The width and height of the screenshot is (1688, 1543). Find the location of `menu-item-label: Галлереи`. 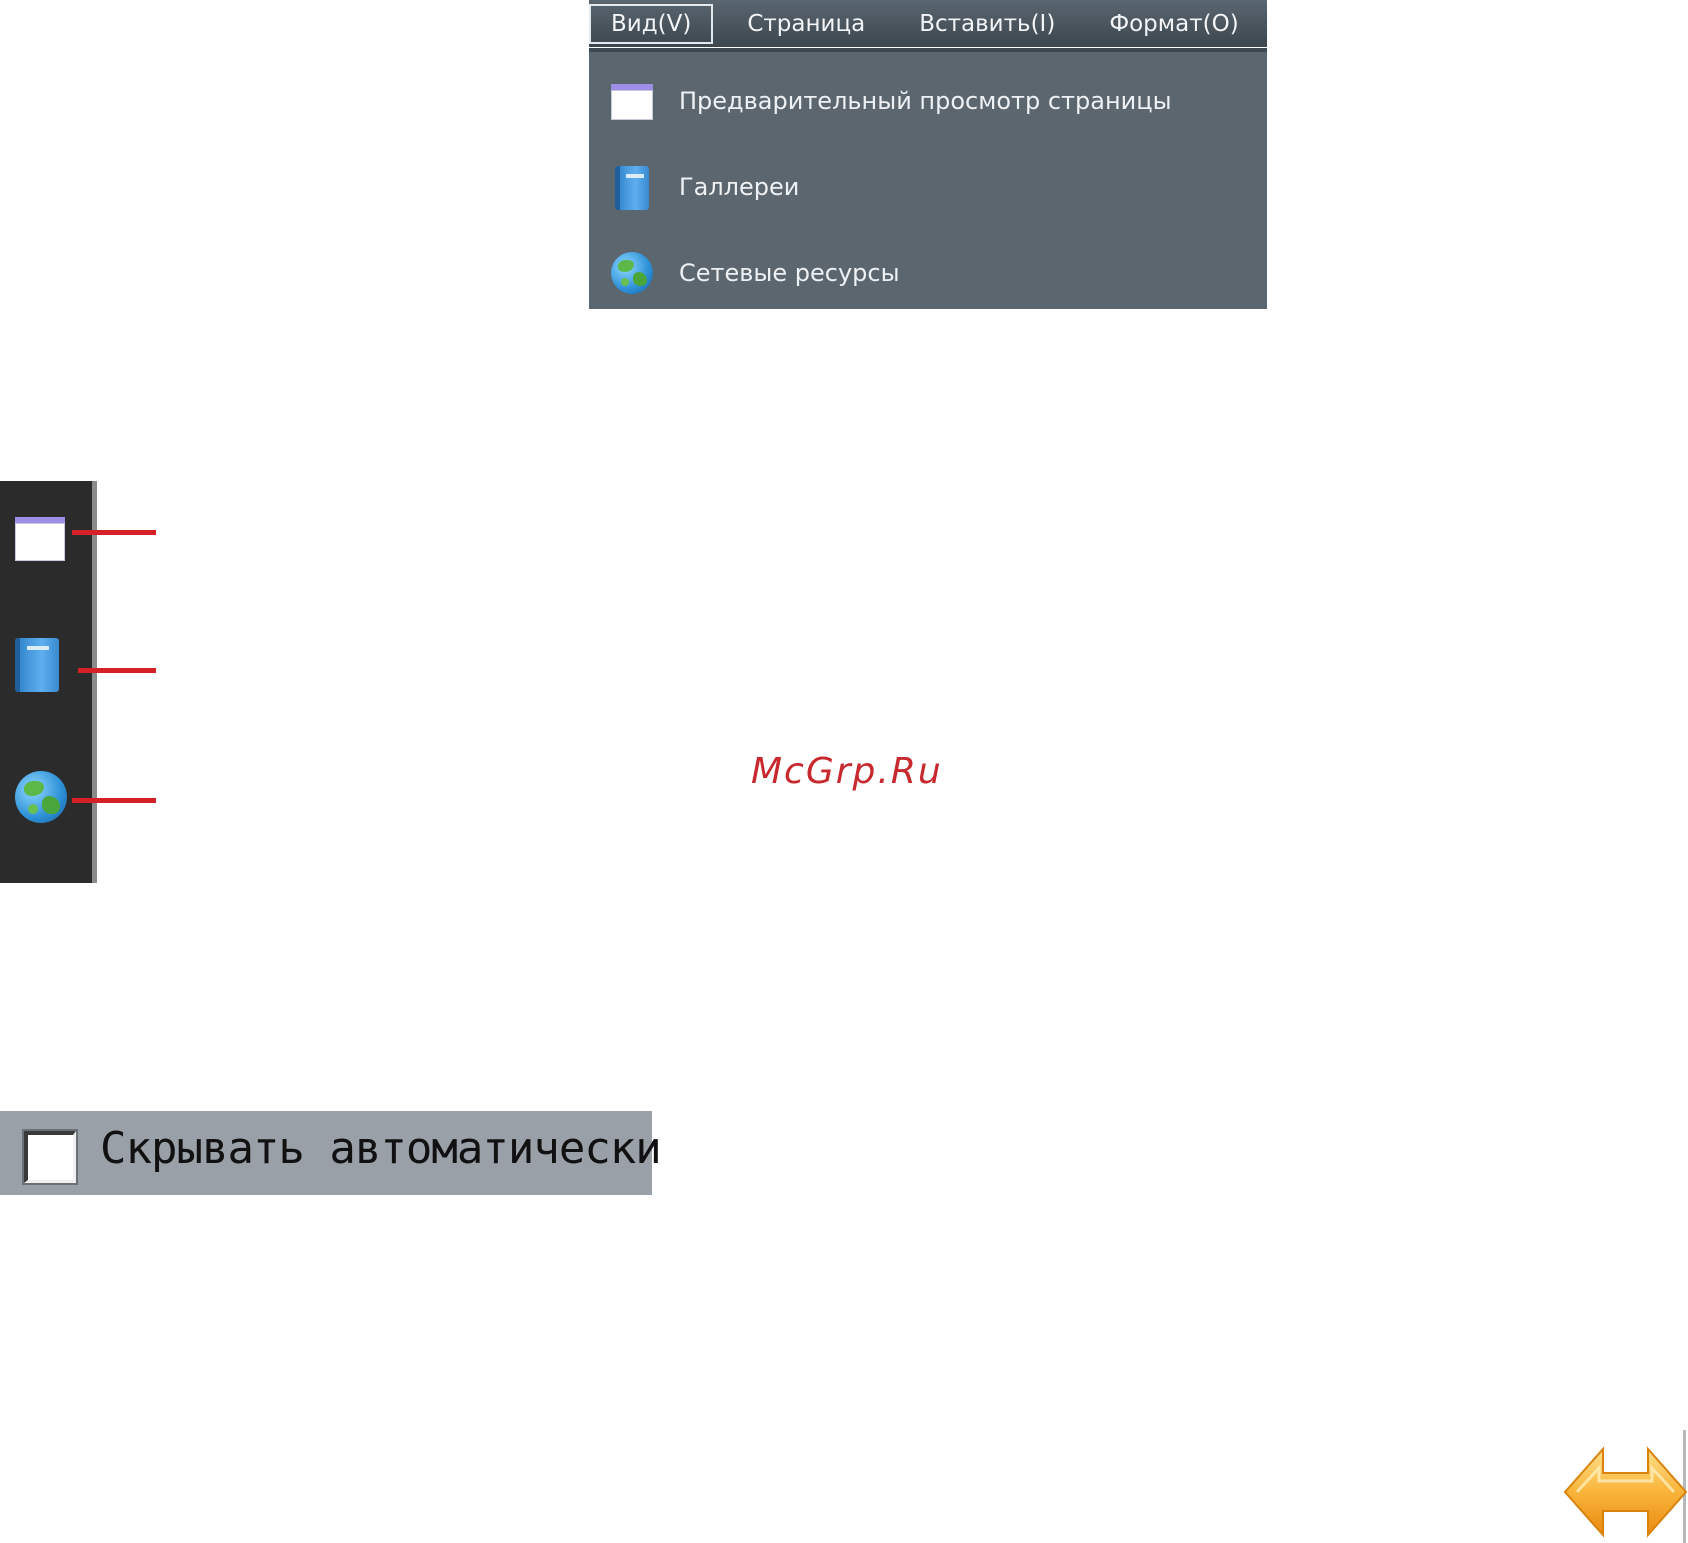

menu-item-label: Галлереи is located at coordinates (739, 187).